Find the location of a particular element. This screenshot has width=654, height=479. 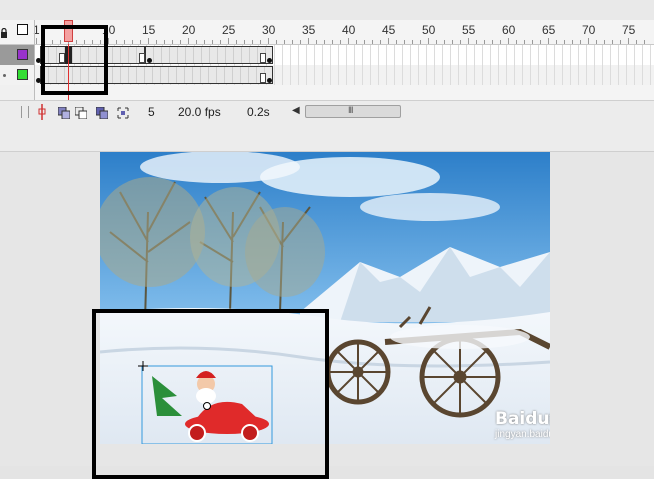

stage-edit-bar is located at coordinates (327, 137).